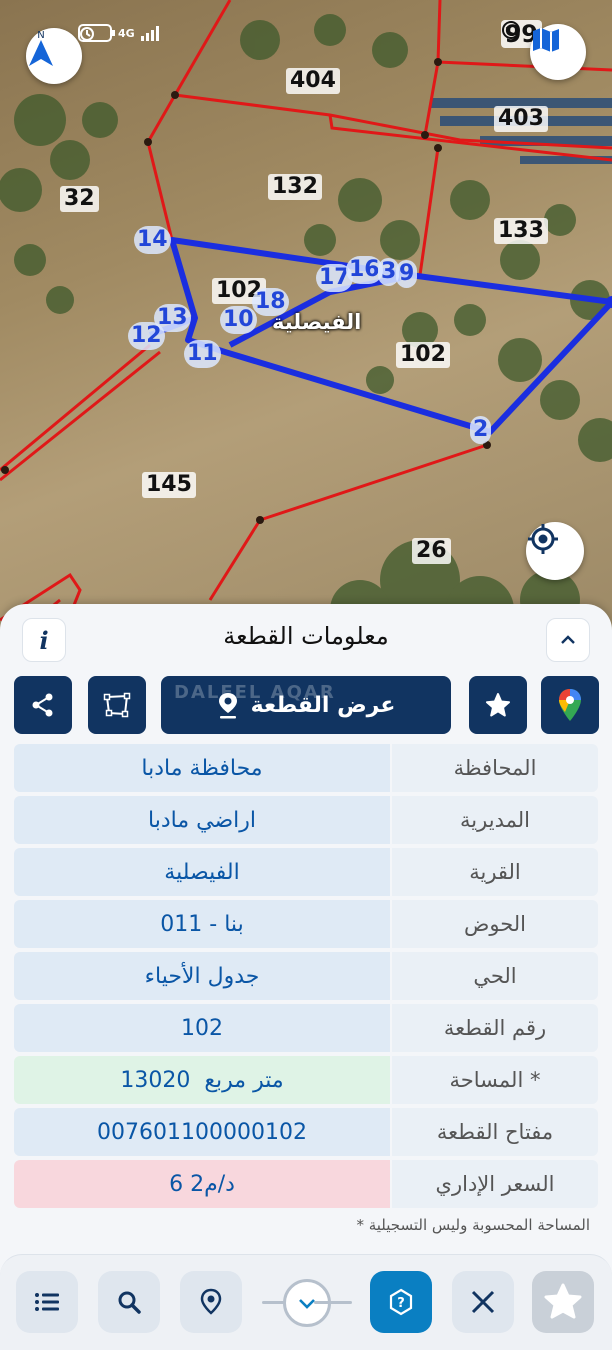 The image size is (612, 1350). What do you see at coordinates (333, 1302) in the screenshot?
I see `divider` at bounding box center [333, 1302].